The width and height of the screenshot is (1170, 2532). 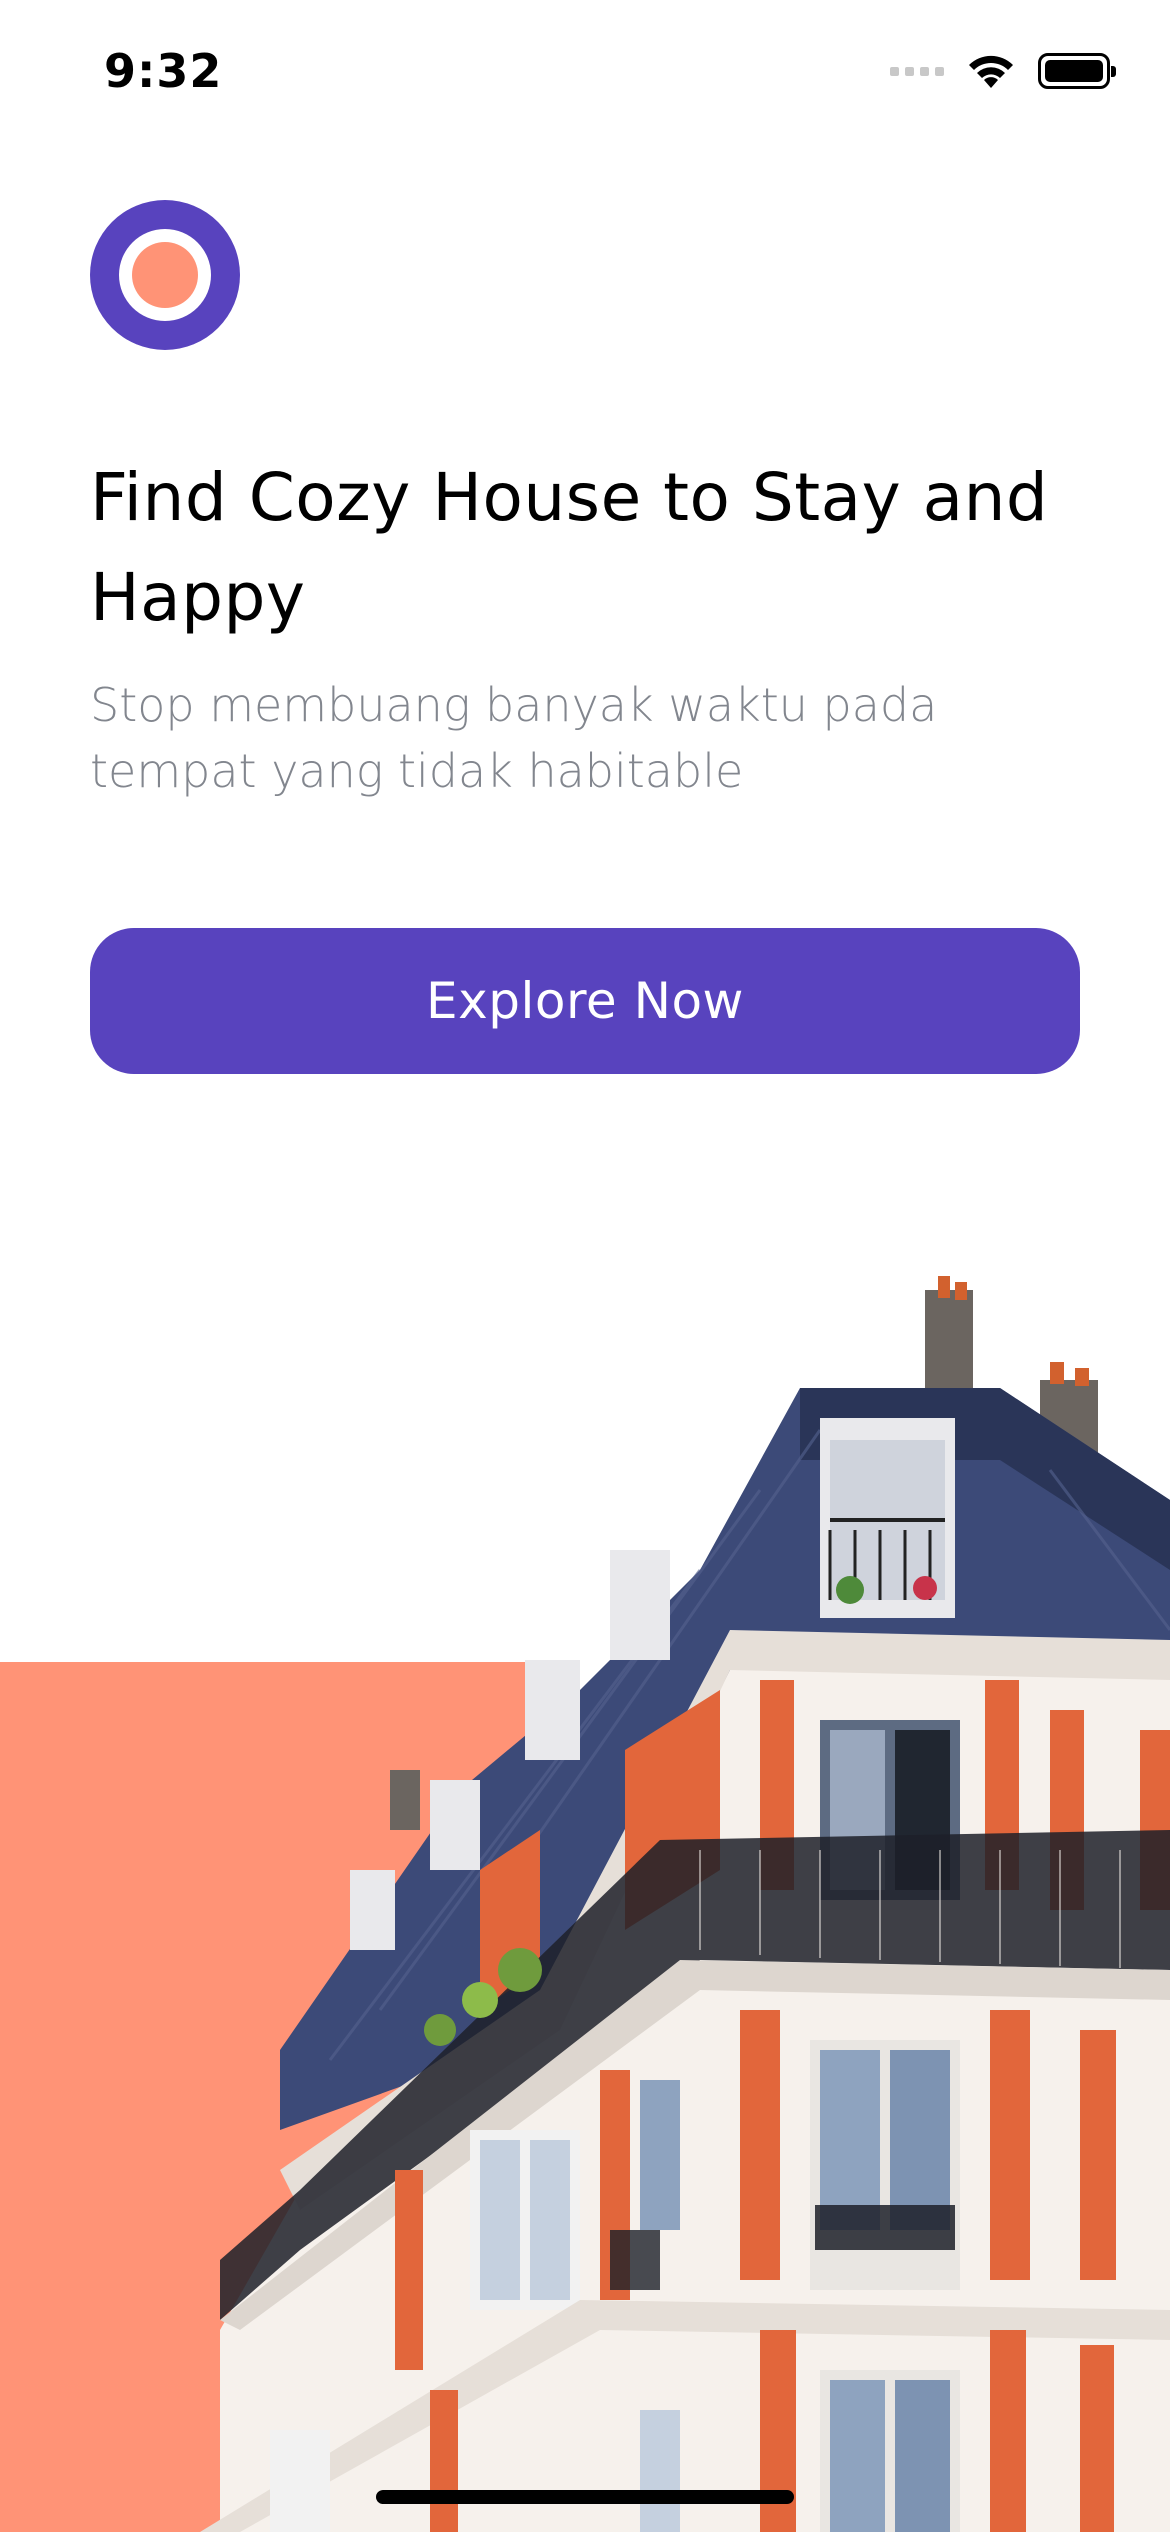 What do you see at coordinates (585, 70) in the screenshot?
I see `status-bar: 9:32` at bounding box center [585, 70].